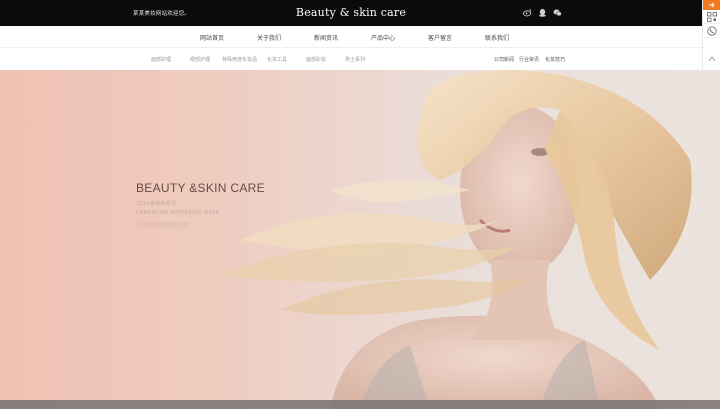 This screenshot has width=720, height=409. Describe the element at coordinates (555, 59) in the screenshot. I see `subnav-item-makeup-tips: 化妆技巧` at that location.